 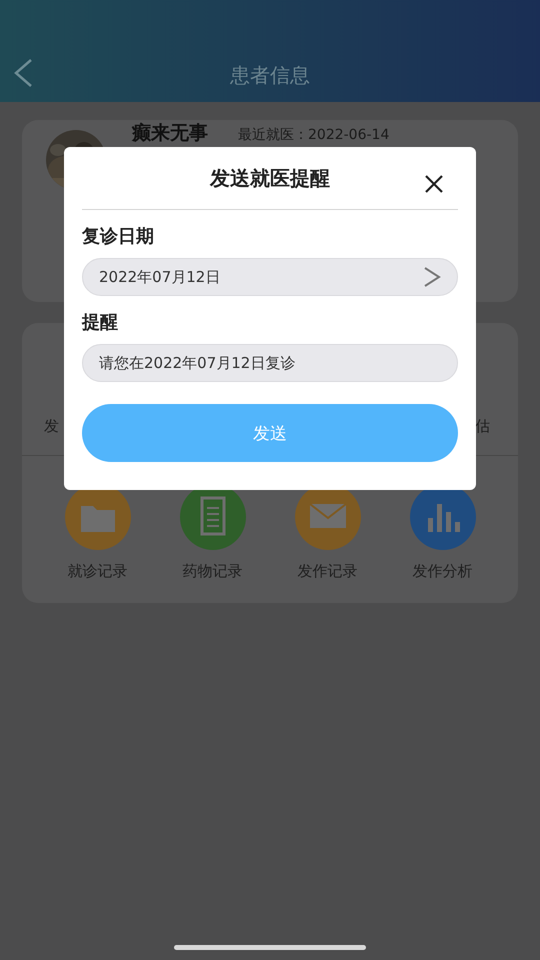 I want to click on shortcut-label: 发作记录, so click(x=328, y=571).